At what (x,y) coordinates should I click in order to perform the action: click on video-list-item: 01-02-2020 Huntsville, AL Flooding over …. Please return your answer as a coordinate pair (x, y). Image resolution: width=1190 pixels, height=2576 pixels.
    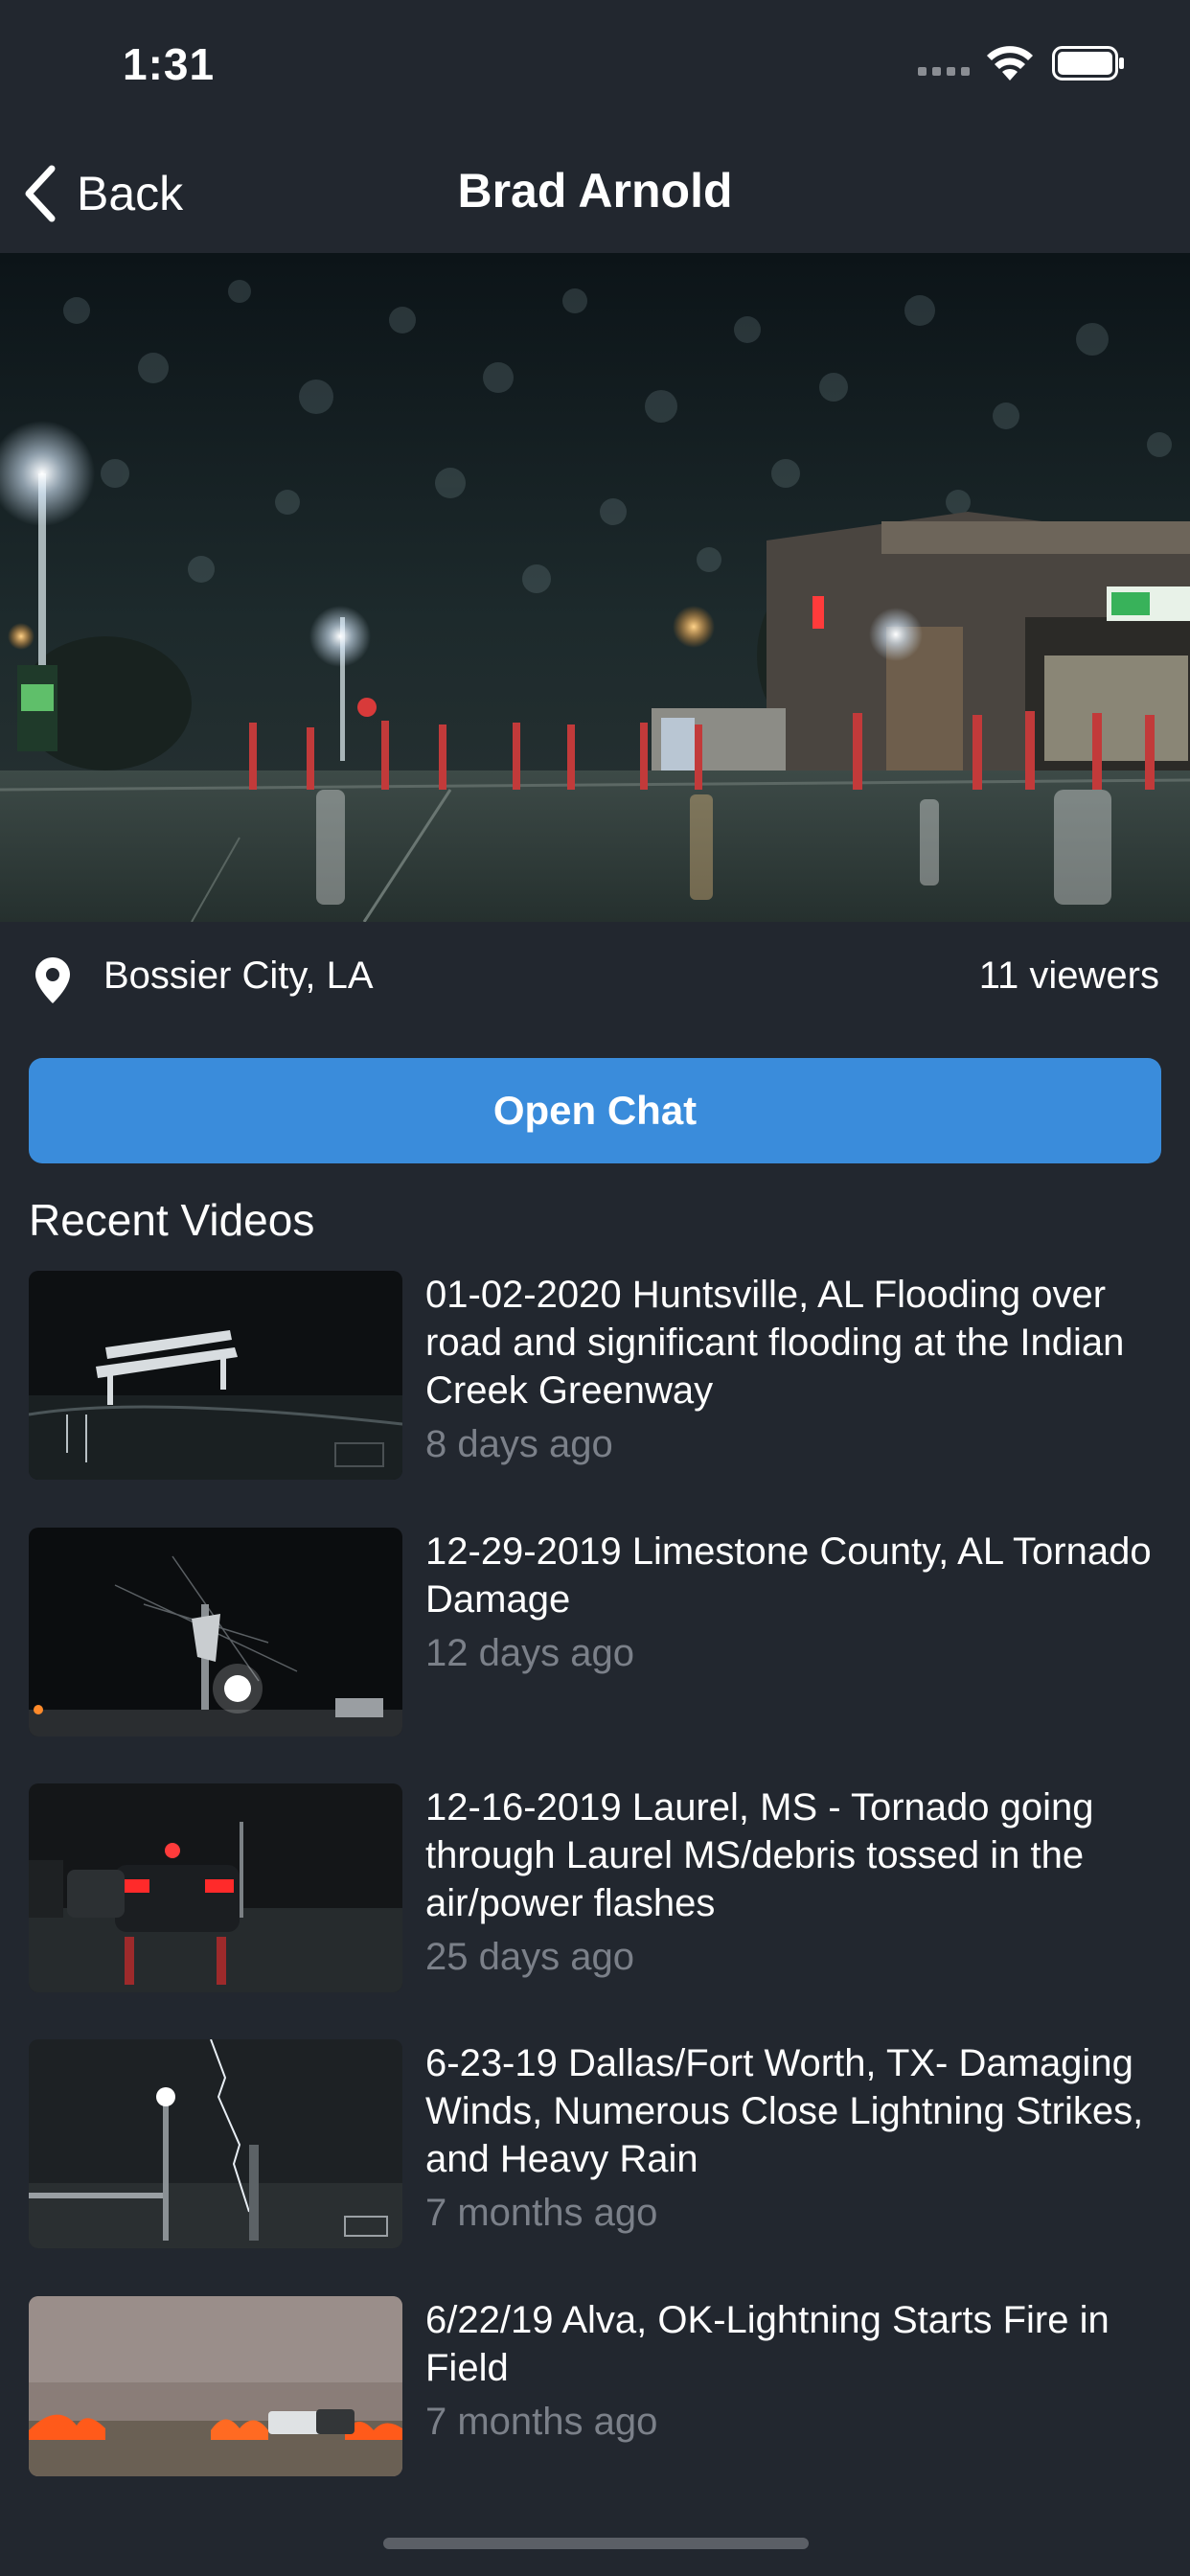
    Looking at the image, I should click on (599, 1376).